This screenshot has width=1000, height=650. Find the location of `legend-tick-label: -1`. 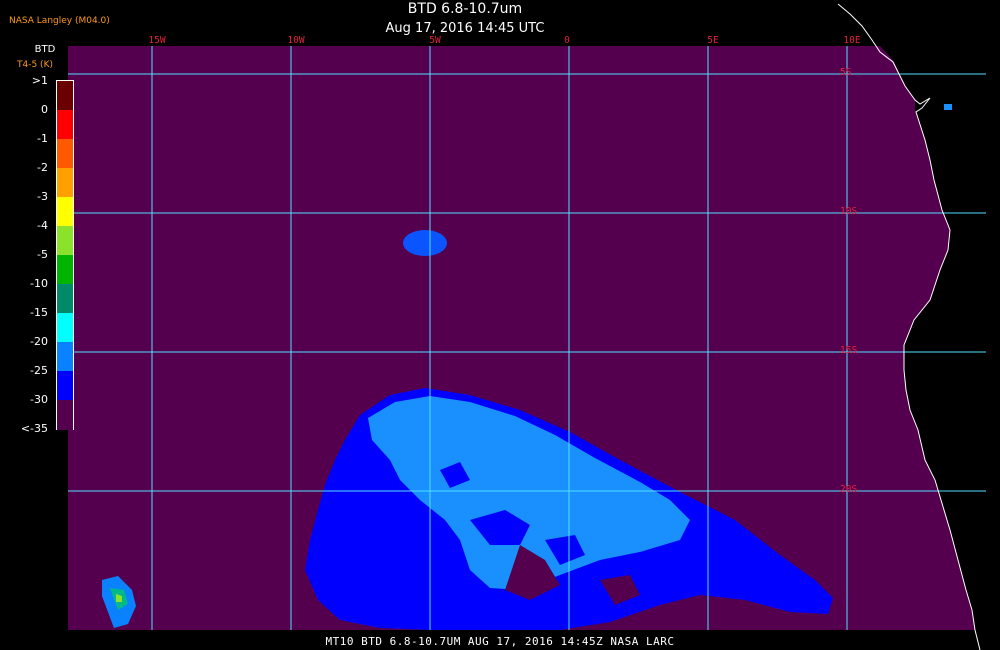

legend-tick-label: -1 is located at coordinates (42, 138).